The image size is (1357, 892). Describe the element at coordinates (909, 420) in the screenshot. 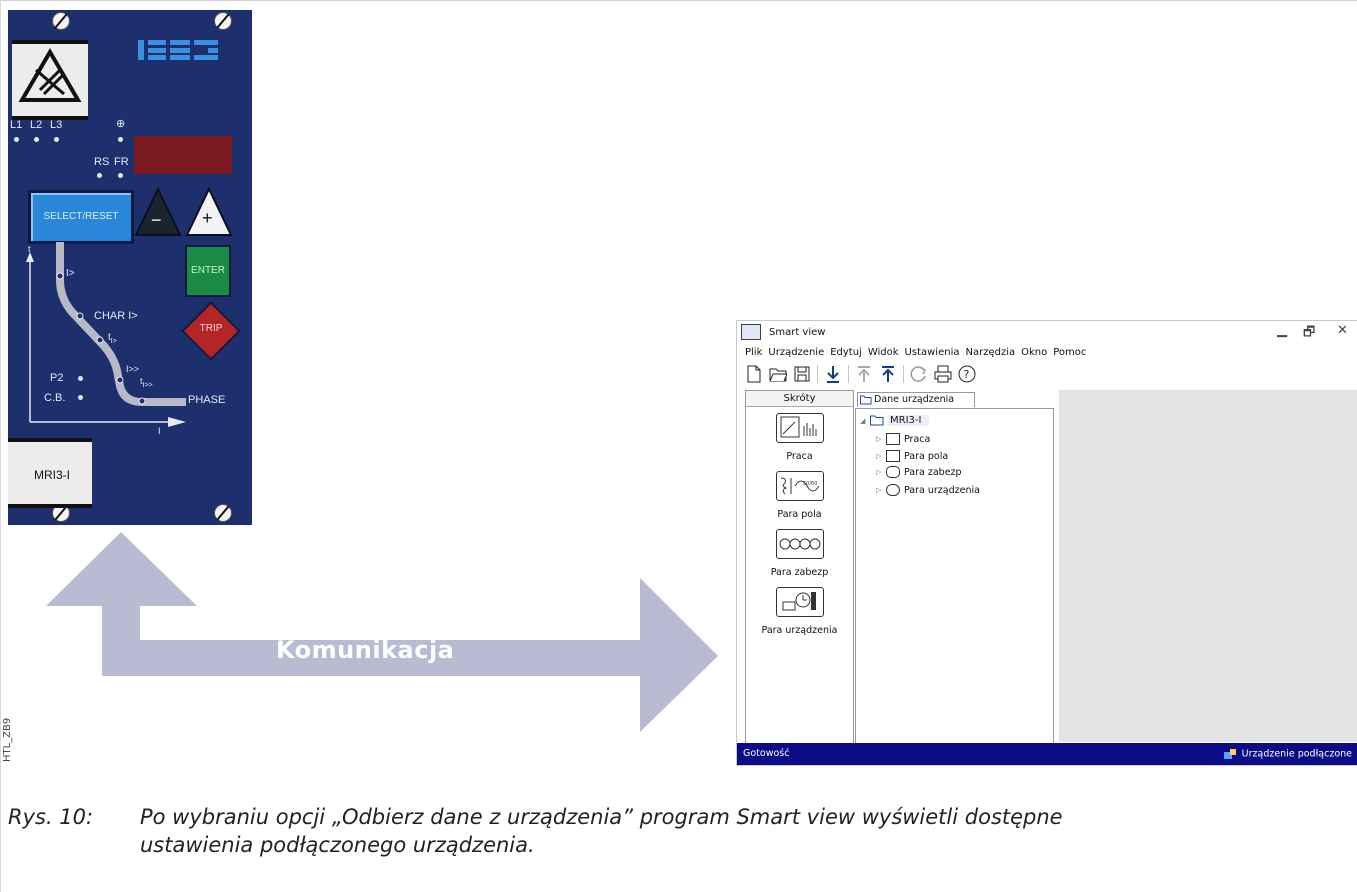

I see `tree-root-label: MRI3-I` at that location.